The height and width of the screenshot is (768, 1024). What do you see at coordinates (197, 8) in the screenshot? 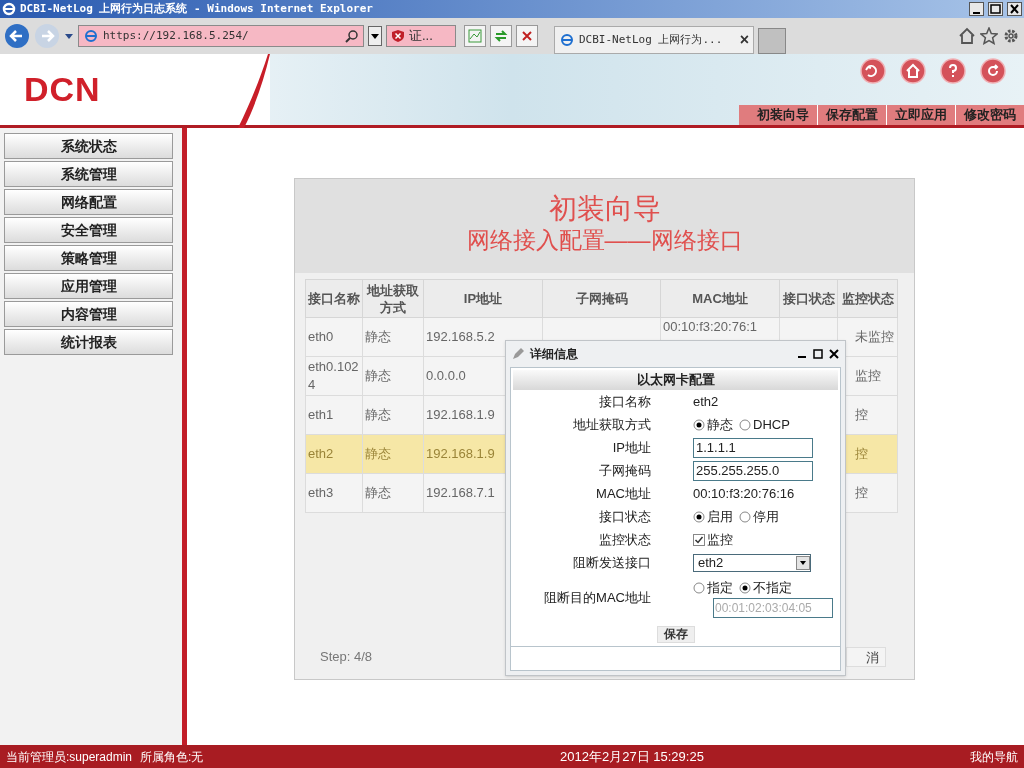
I see `window-title: DCBI-NetLog 上网行为日志系统 - Windows Internet Explorer` at bounding box center [197, 8].